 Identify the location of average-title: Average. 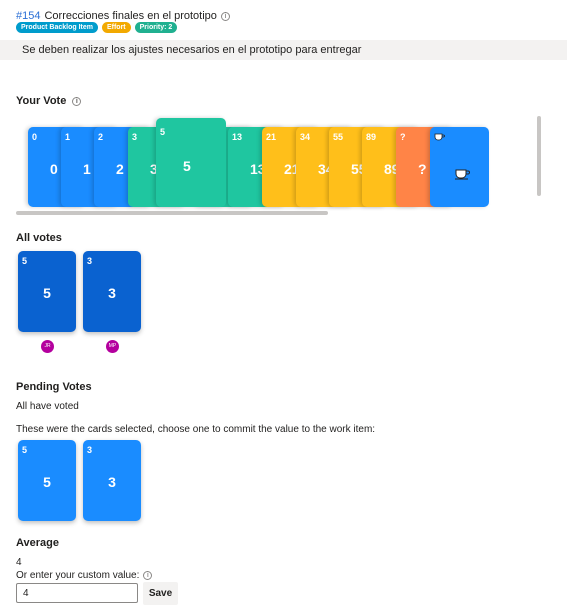
(38, 543).